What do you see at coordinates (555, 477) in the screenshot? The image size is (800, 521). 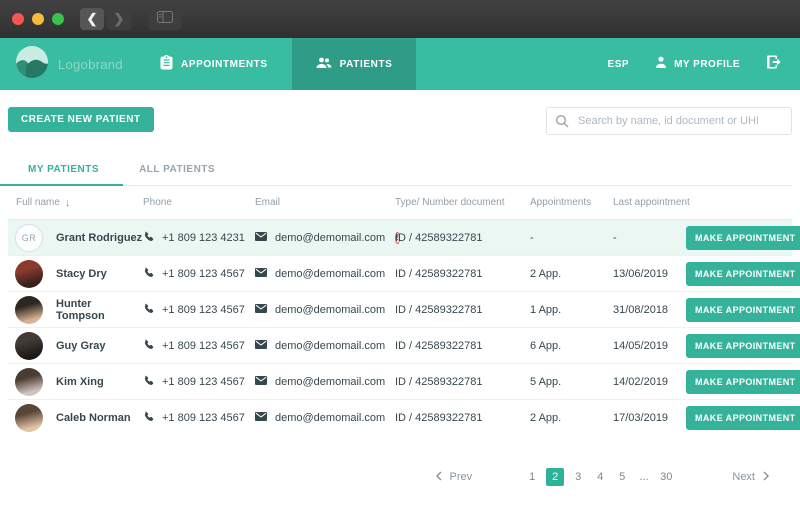 I see `pagination-page-2: 2` at bounding box center [555, 477].